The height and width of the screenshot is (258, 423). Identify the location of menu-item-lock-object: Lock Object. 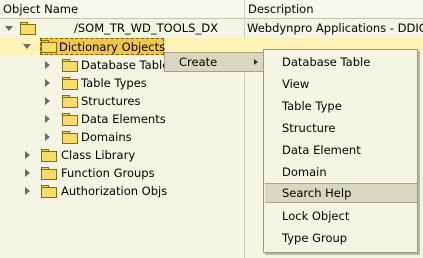
(341, 216).